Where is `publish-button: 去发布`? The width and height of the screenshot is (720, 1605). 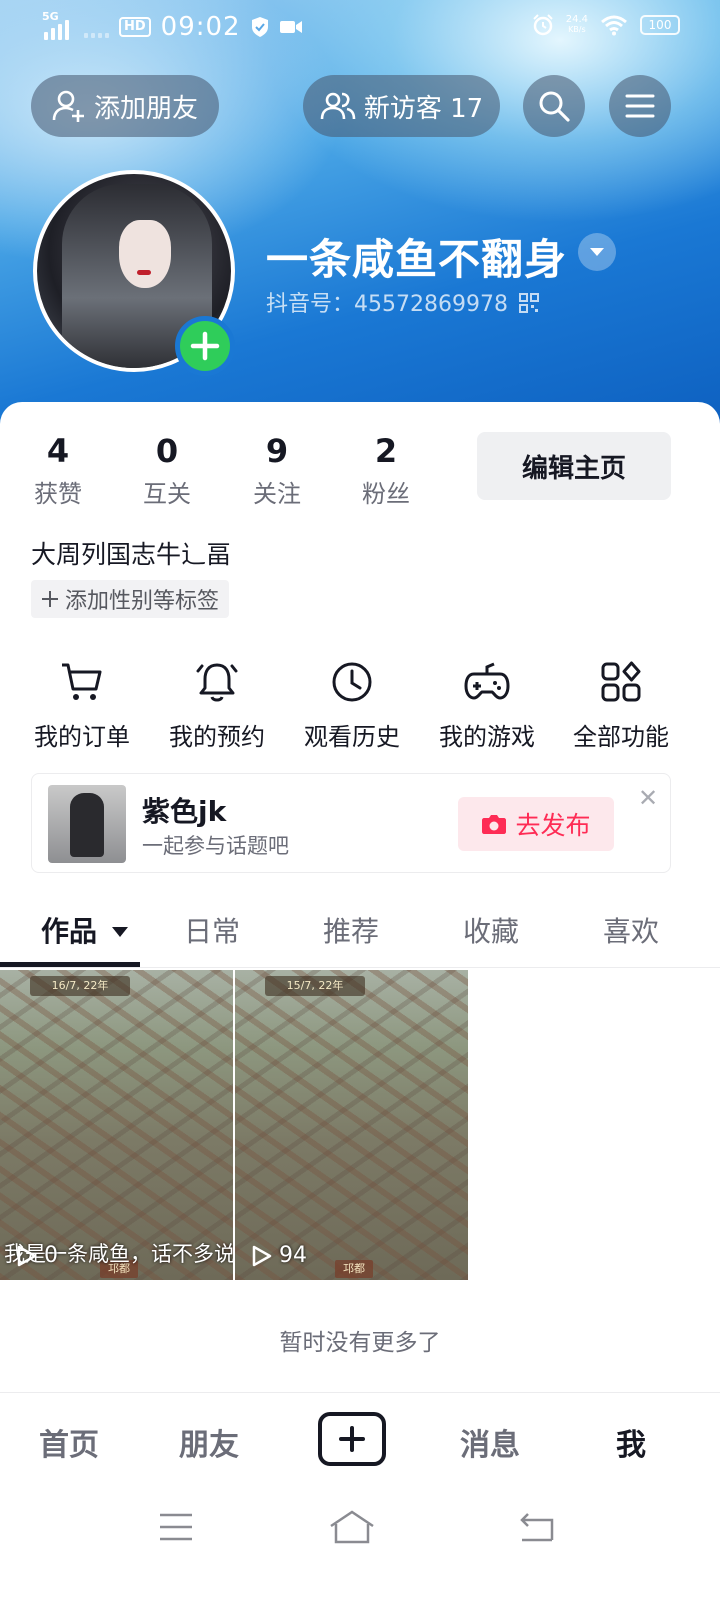
publish-button: 去发布 is located at coordinates (536, 824).